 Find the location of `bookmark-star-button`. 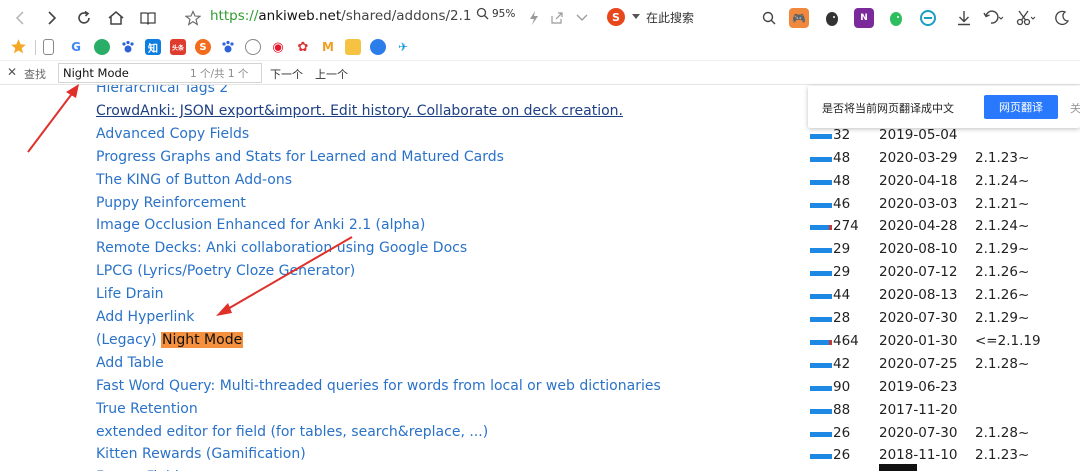

bookmark-star-button is located at coordinates (193, 18).